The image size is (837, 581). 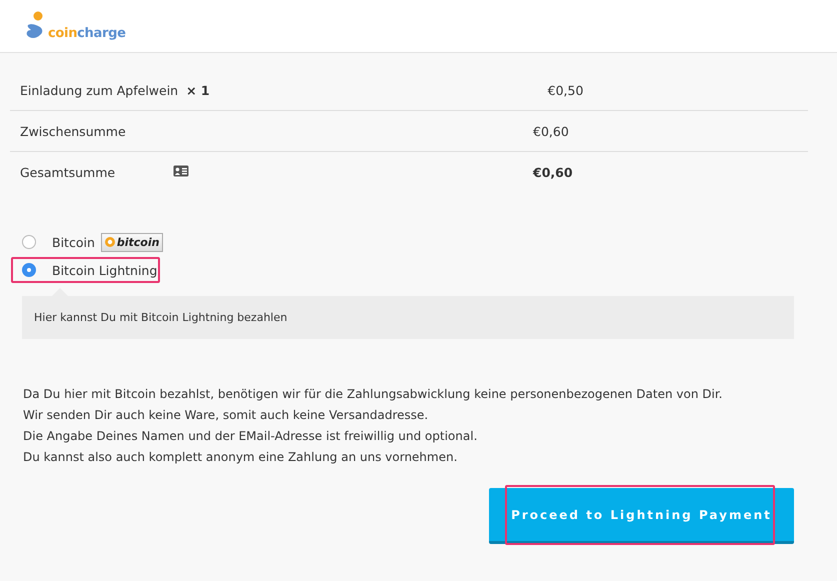 I want to click on bitcoin-badge: bitcoin, so click(x=132, y=242).